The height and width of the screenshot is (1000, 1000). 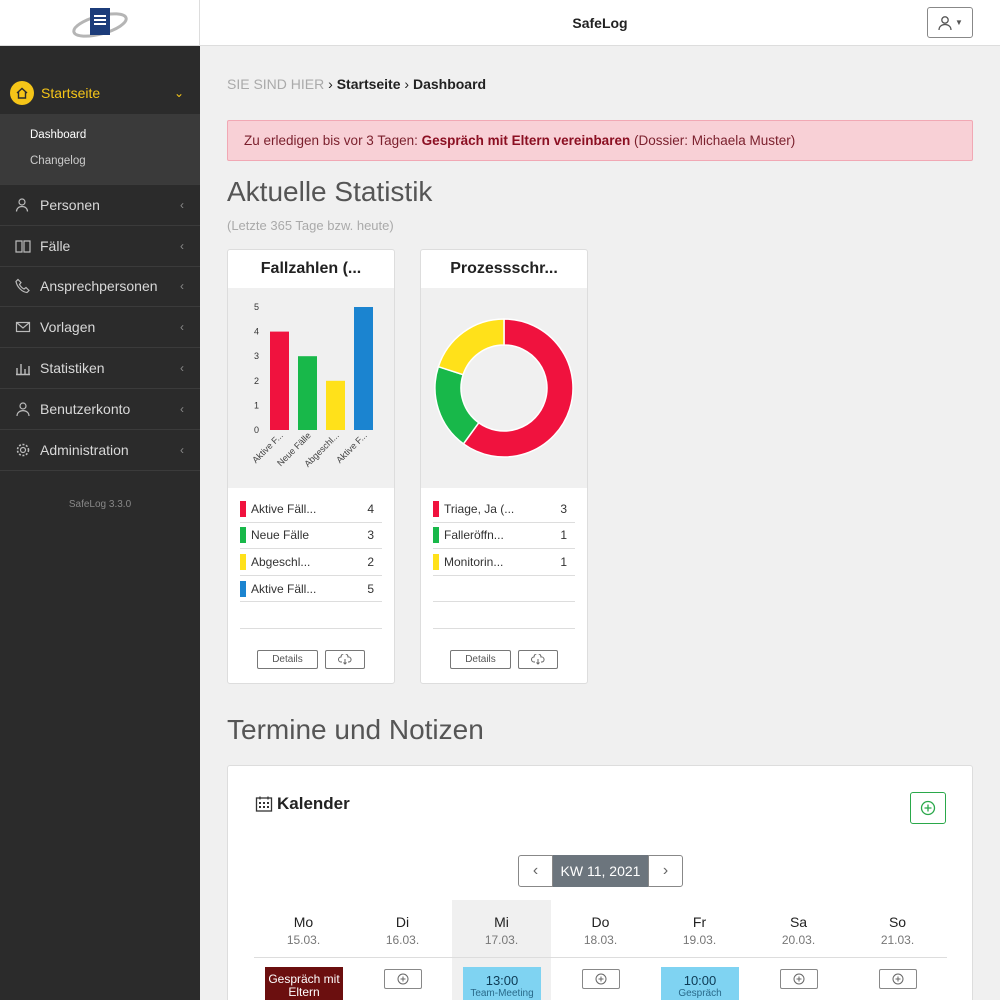 What do you see at coordinates (402, 940) in the screenshot?
I see `day-date: 16.03.` at bounding box center [402, 940].